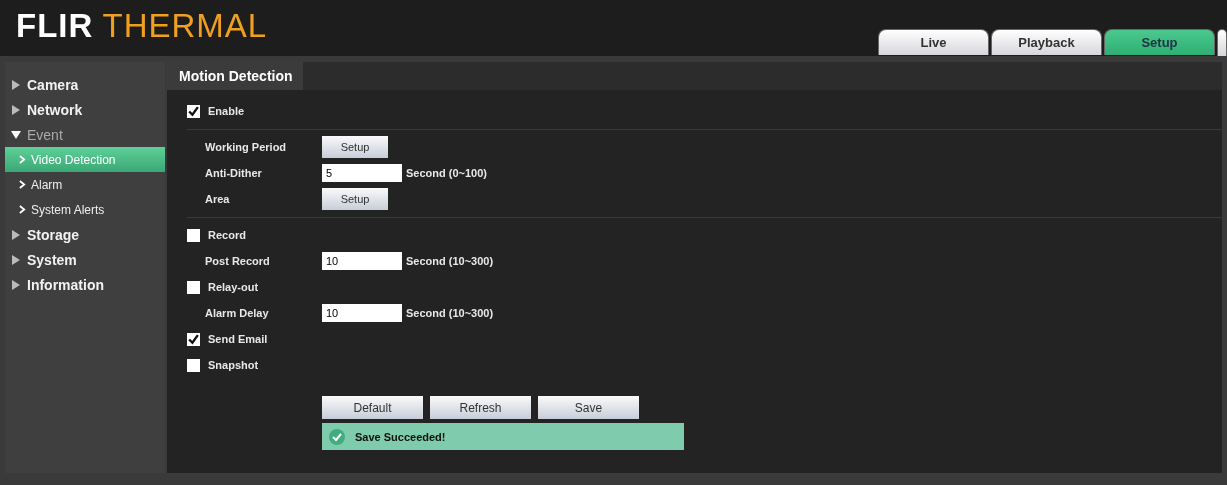  I want to click on sidebar-item: Information, so click(85, 284).